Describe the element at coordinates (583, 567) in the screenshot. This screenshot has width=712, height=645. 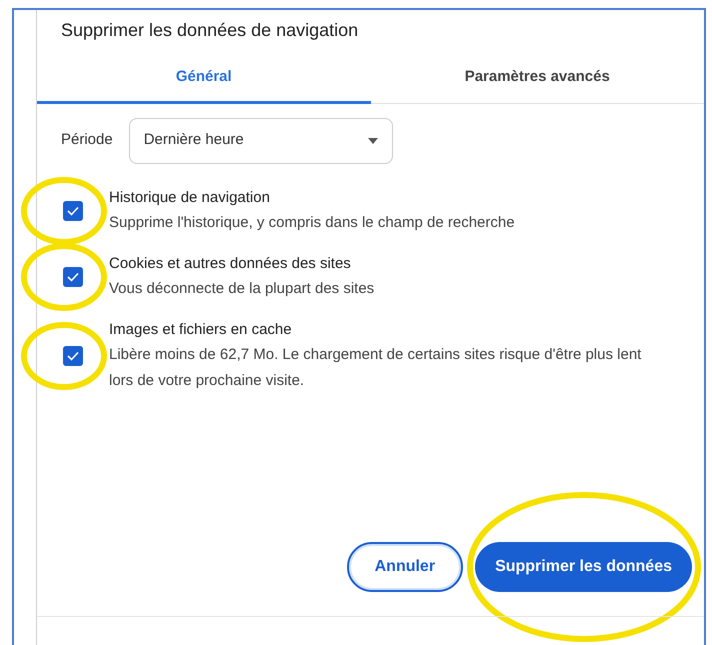
I see `delete-button: Supprimer les données` at that location.